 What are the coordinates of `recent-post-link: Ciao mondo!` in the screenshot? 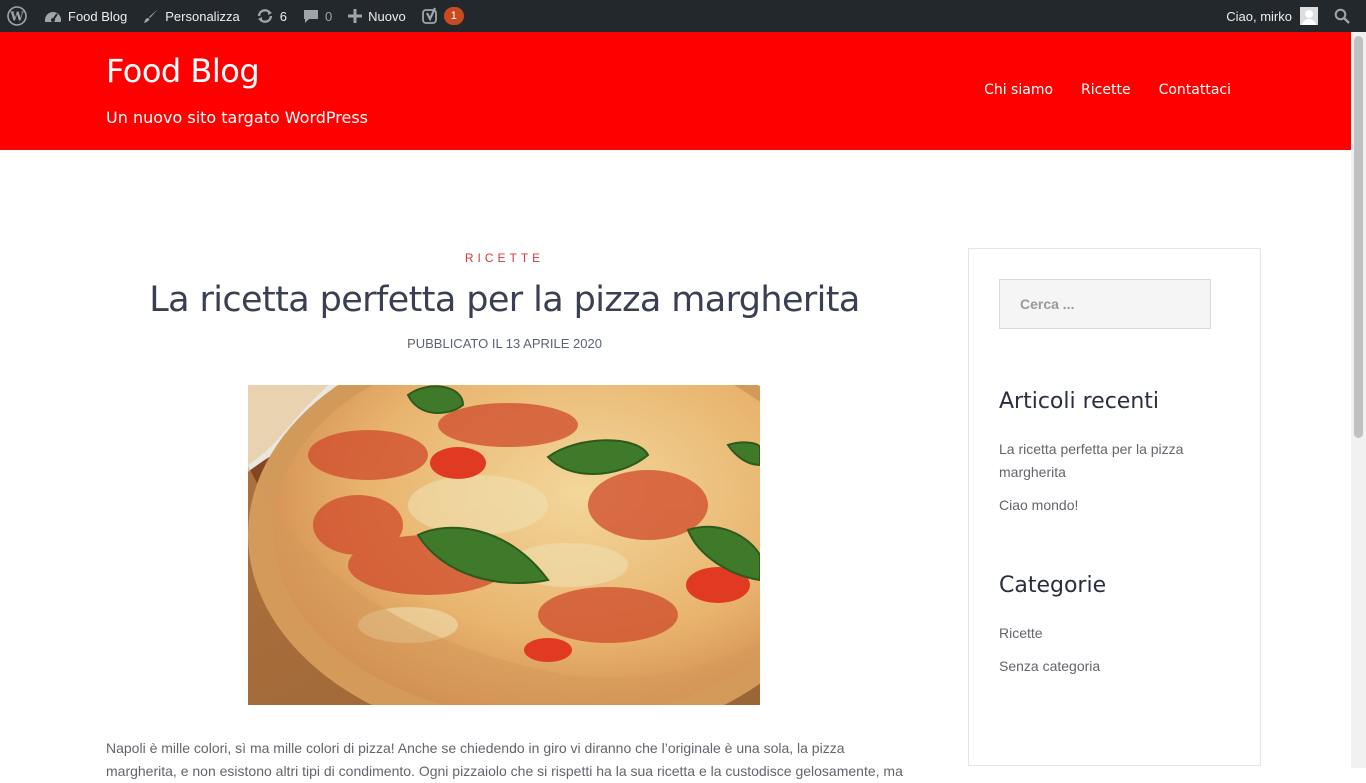 It's located at (1114, 505).